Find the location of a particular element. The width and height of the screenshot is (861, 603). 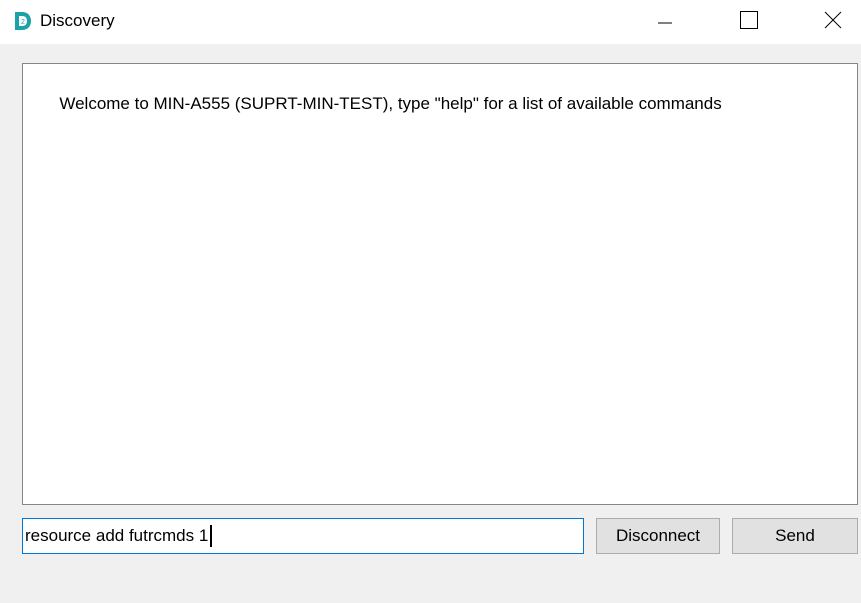

svg-text: 2 is located at coordinates (23, 22).